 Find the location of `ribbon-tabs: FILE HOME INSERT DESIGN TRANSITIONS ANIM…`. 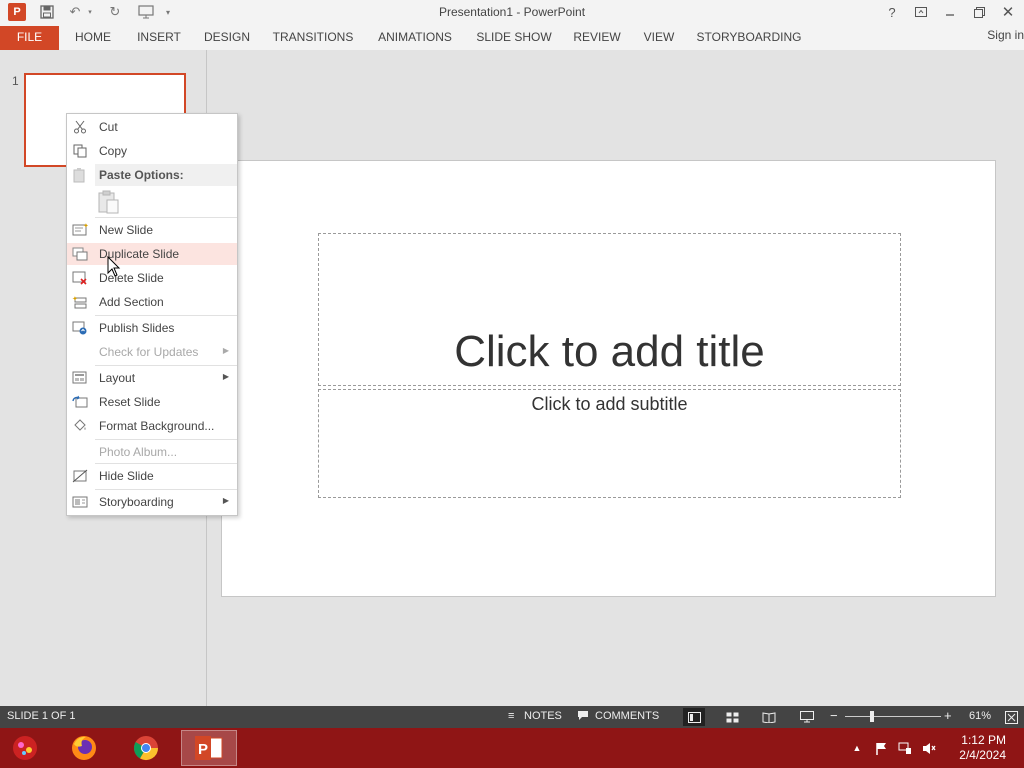

ribbon-tabs: FILE HOME INSERT DESIGN TRANSITIONS ANIM… is located at coordinates (512, 38).